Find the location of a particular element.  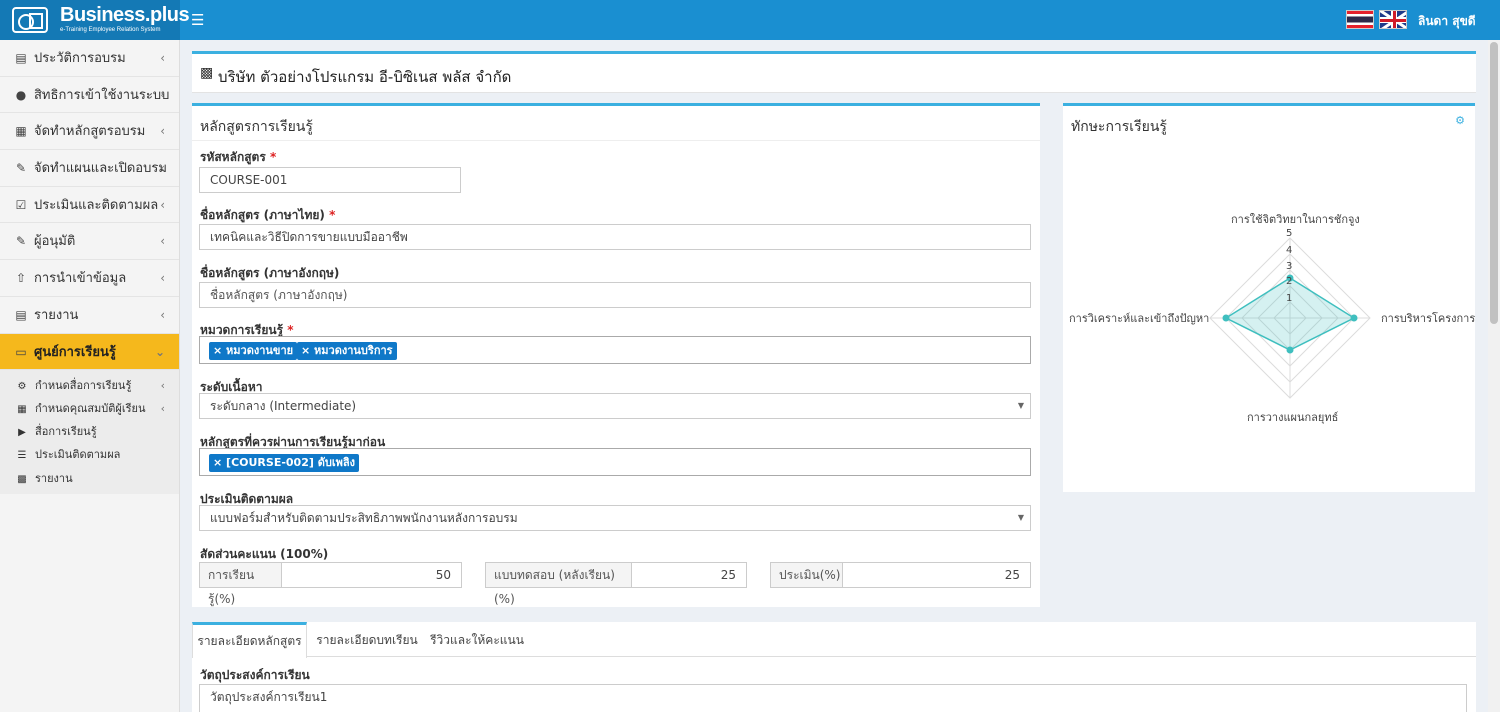

category-tag: × หมวดงานขาย is located at coordinates (253, 351).